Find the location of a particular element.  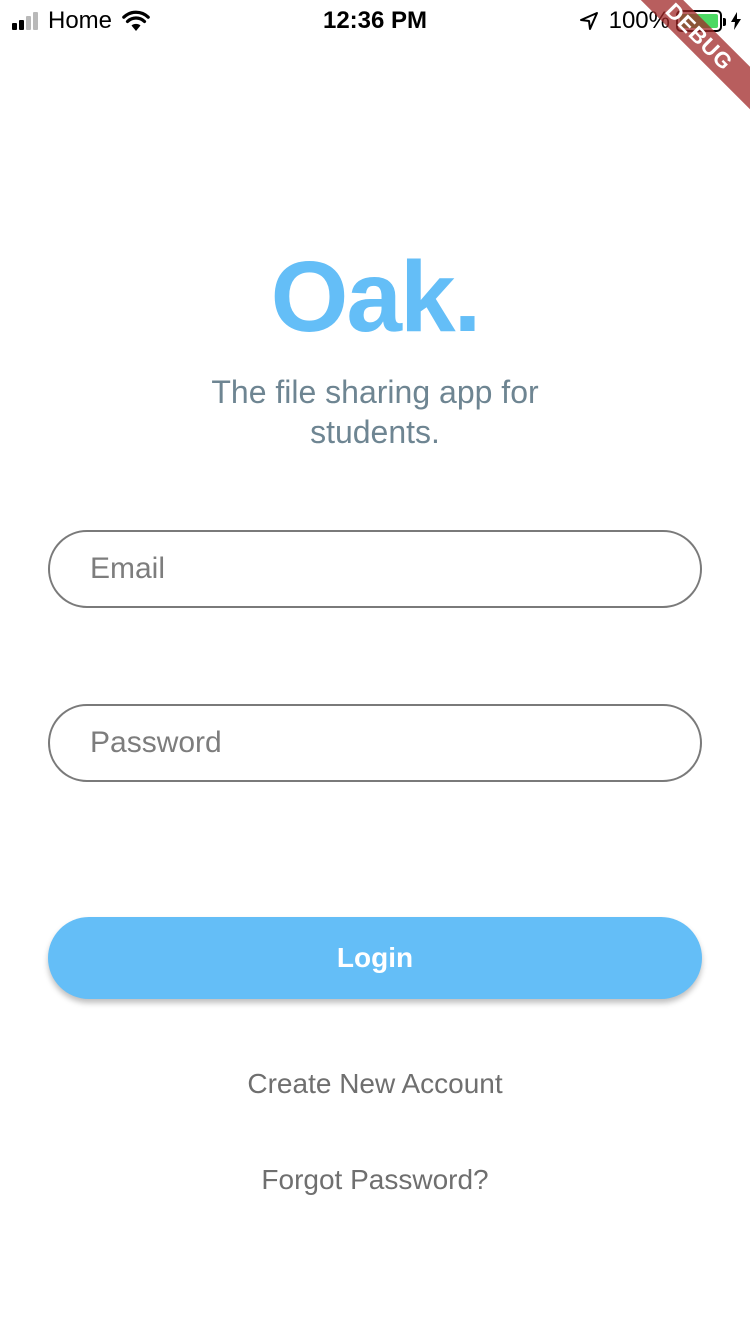

email-field-container is located at coordinates (375, 569).